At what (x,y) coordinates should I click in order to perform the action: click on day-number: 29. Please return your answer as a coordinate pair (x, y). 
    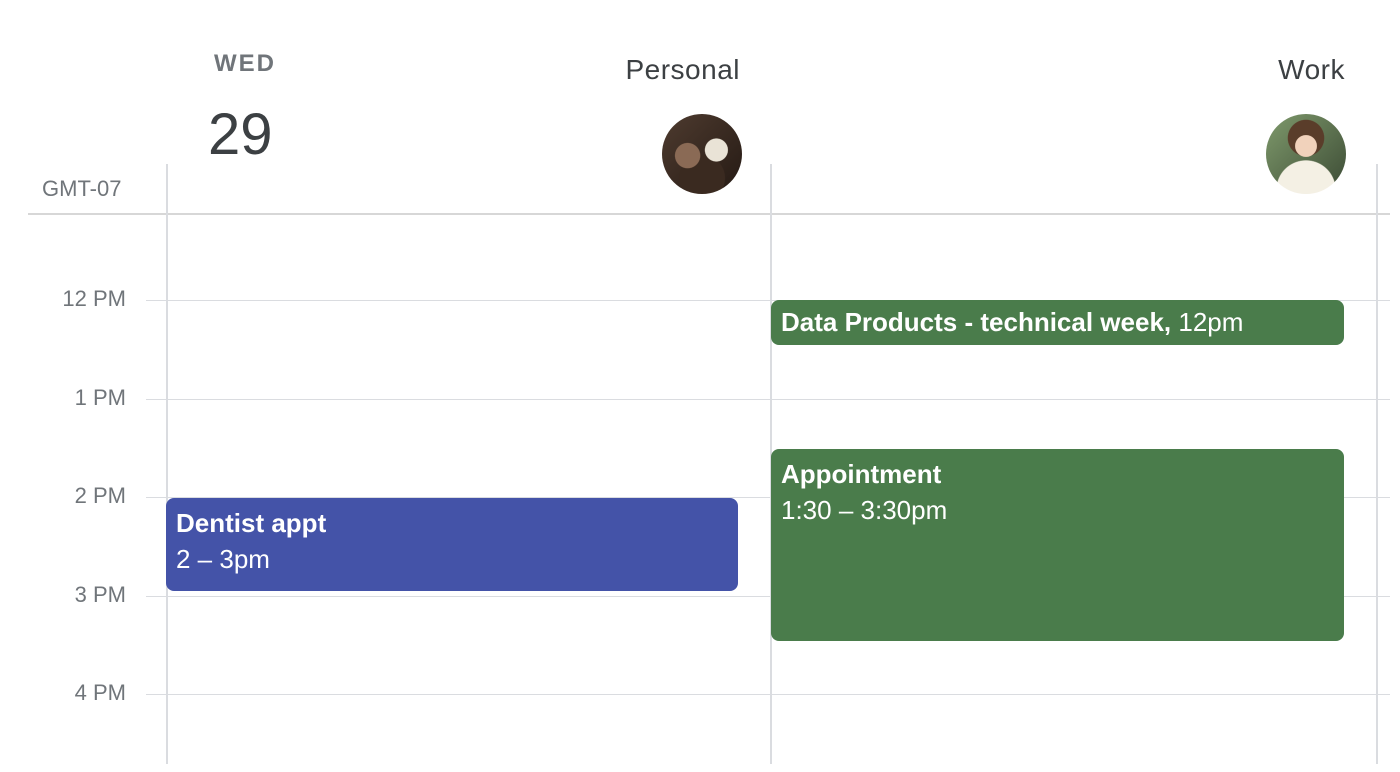
    Looking at the image, I should click on (240, 135).